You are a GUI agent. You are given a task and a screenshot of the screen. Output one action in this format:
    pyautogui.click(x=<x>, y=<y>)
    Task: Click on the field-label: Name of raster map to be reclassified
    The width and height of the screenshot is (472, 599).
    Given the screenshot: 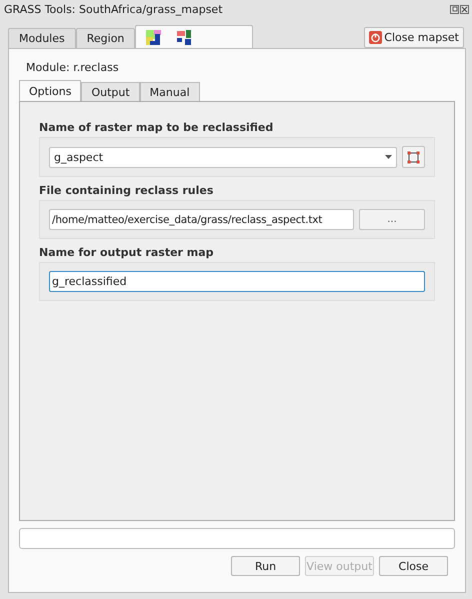 What is the action you would take?
    pyautogui.click(x=156, y=127)
    